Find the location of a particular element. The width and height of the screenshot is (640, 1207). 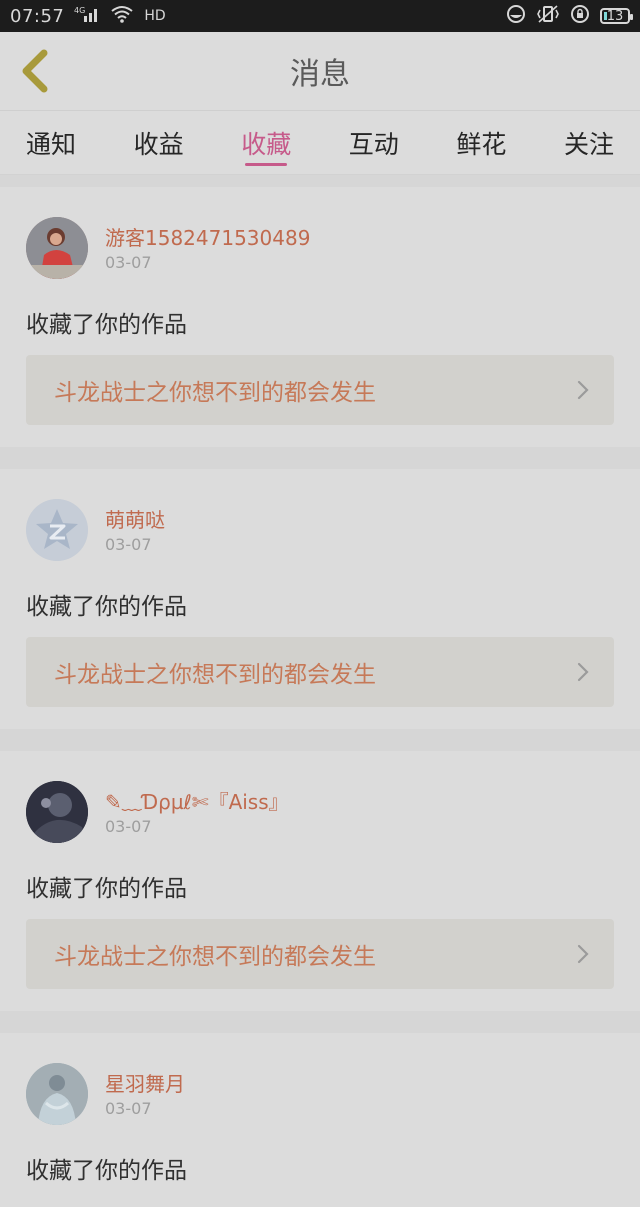

message-header: 星羽舞月 03-07 is located at coordinates (320, 1094).